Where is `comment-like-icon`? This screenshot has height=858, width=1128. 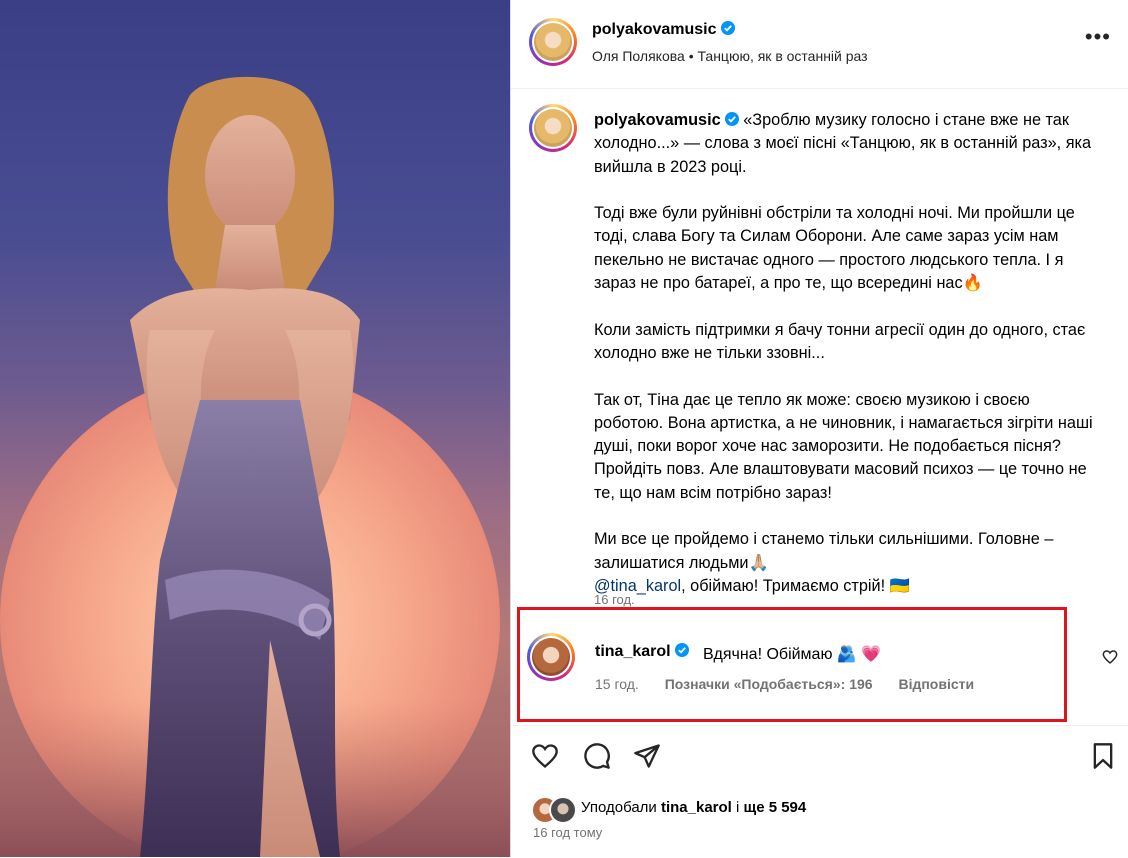
comment-like-icon is located at coordinates (1110, 657).